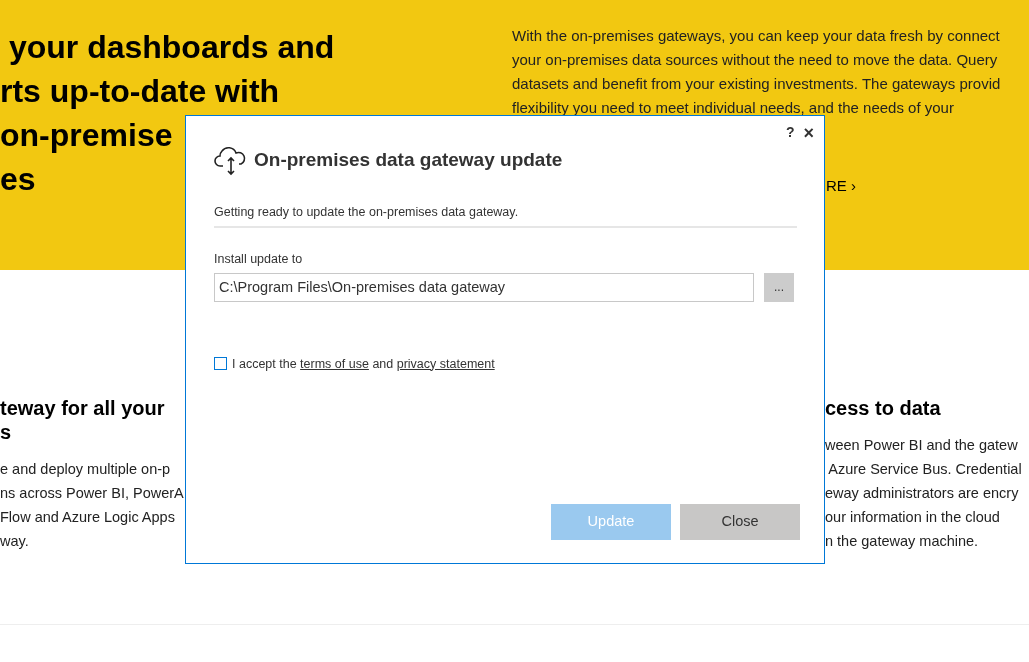 Image resolution: width=1029 pixels, height=662 pixels. Describe the element at coordinates (841, 186) in the screenshot. I see `learn-more-link: RE ›` at that location.